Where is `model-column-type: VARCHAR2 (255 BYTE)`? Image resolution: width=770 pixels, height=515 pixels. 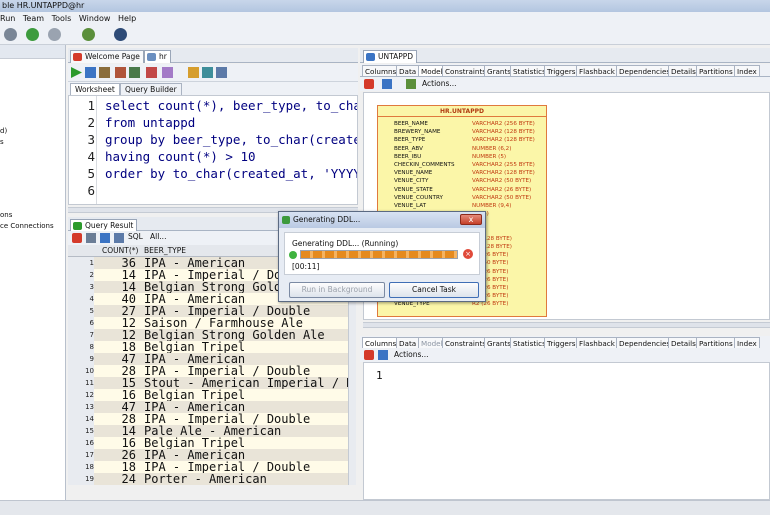
model-column-type: VARCHAR2 (255 BYTE) is located at coordinates (503, 165).